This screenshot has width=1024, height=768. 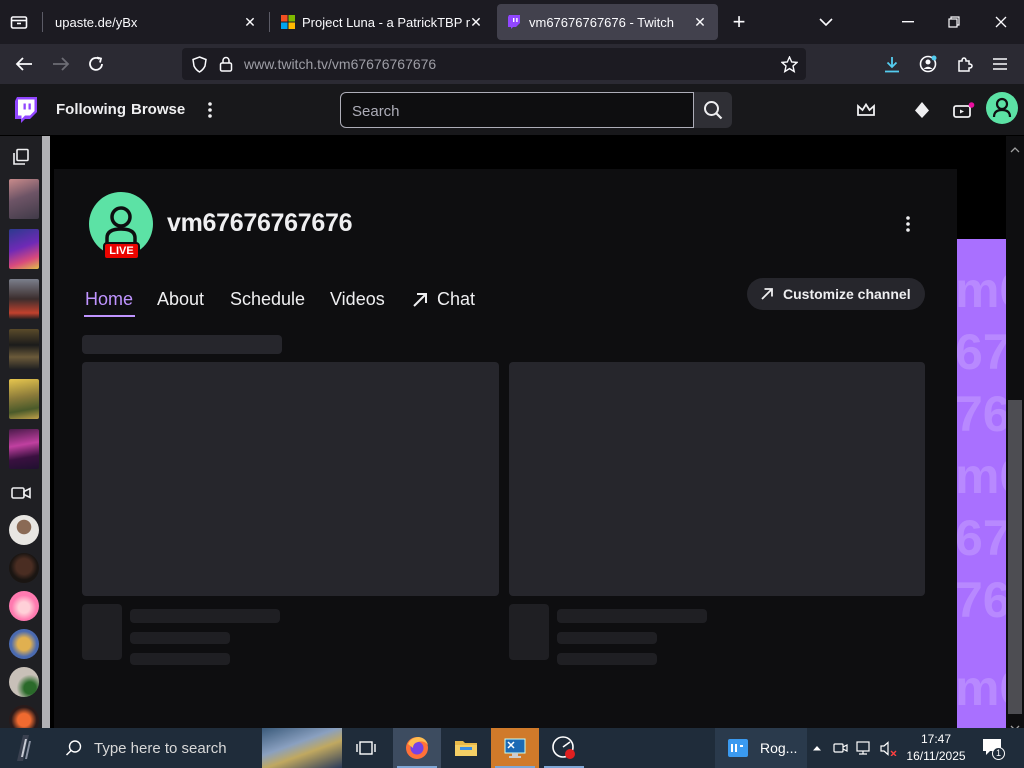 I want to click on tab-title: upaste.de/yB​x, so click(x=96, y=22).